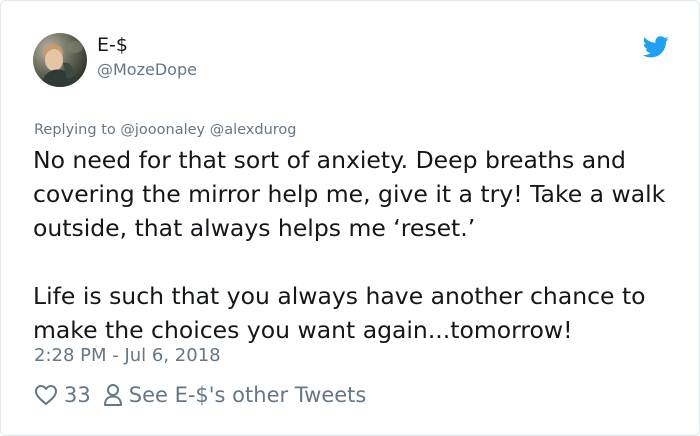  Describe the element at coordinates (75, 130) in the screenshot. I see `reply-prefix: Replying to` at that location.